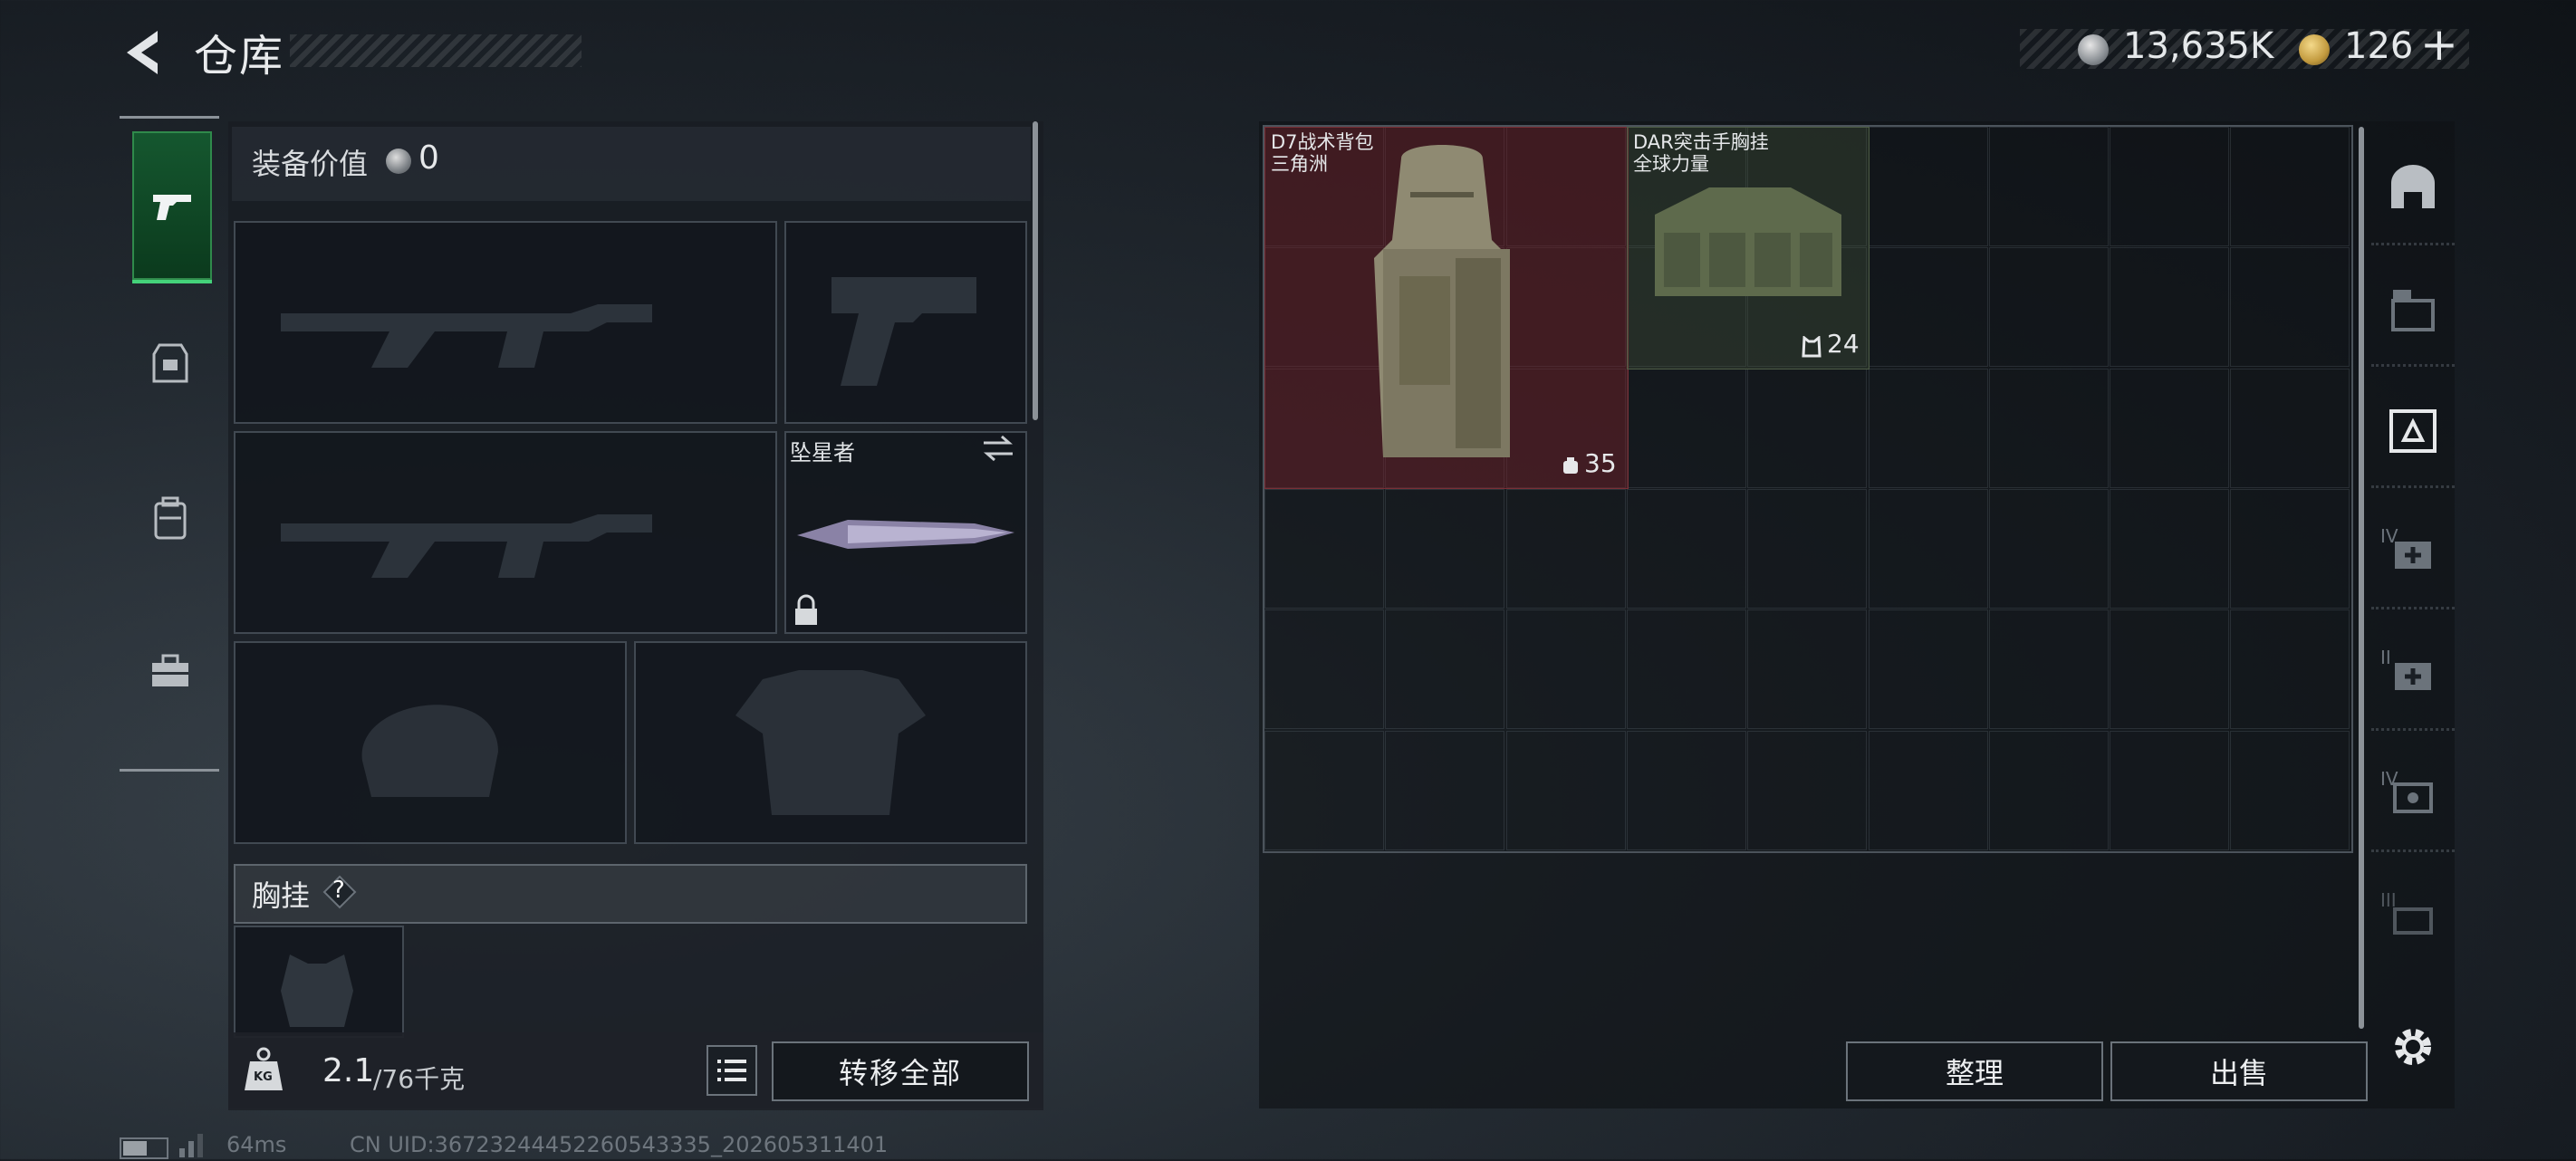  Describe the element at coordinates (905, 534) in the screenshot. I see `melee-knife-icon` at that location.